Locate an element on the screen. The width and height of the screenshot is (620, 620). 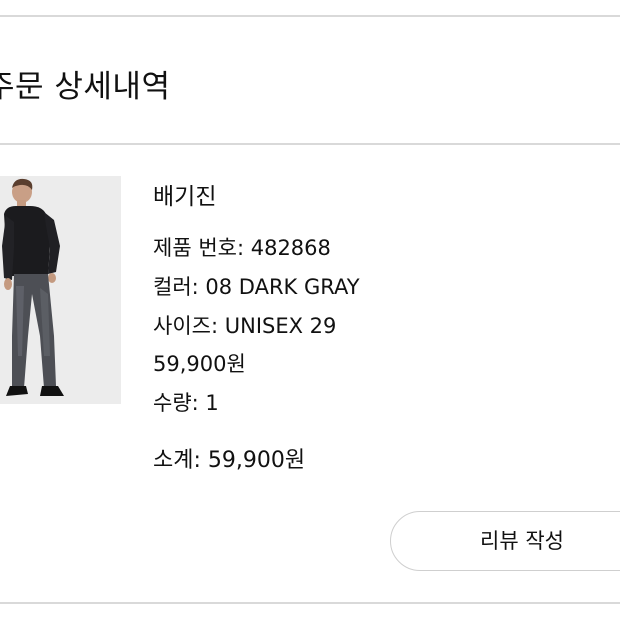
quantity-value: 1 is located at coordinates (212, 403).